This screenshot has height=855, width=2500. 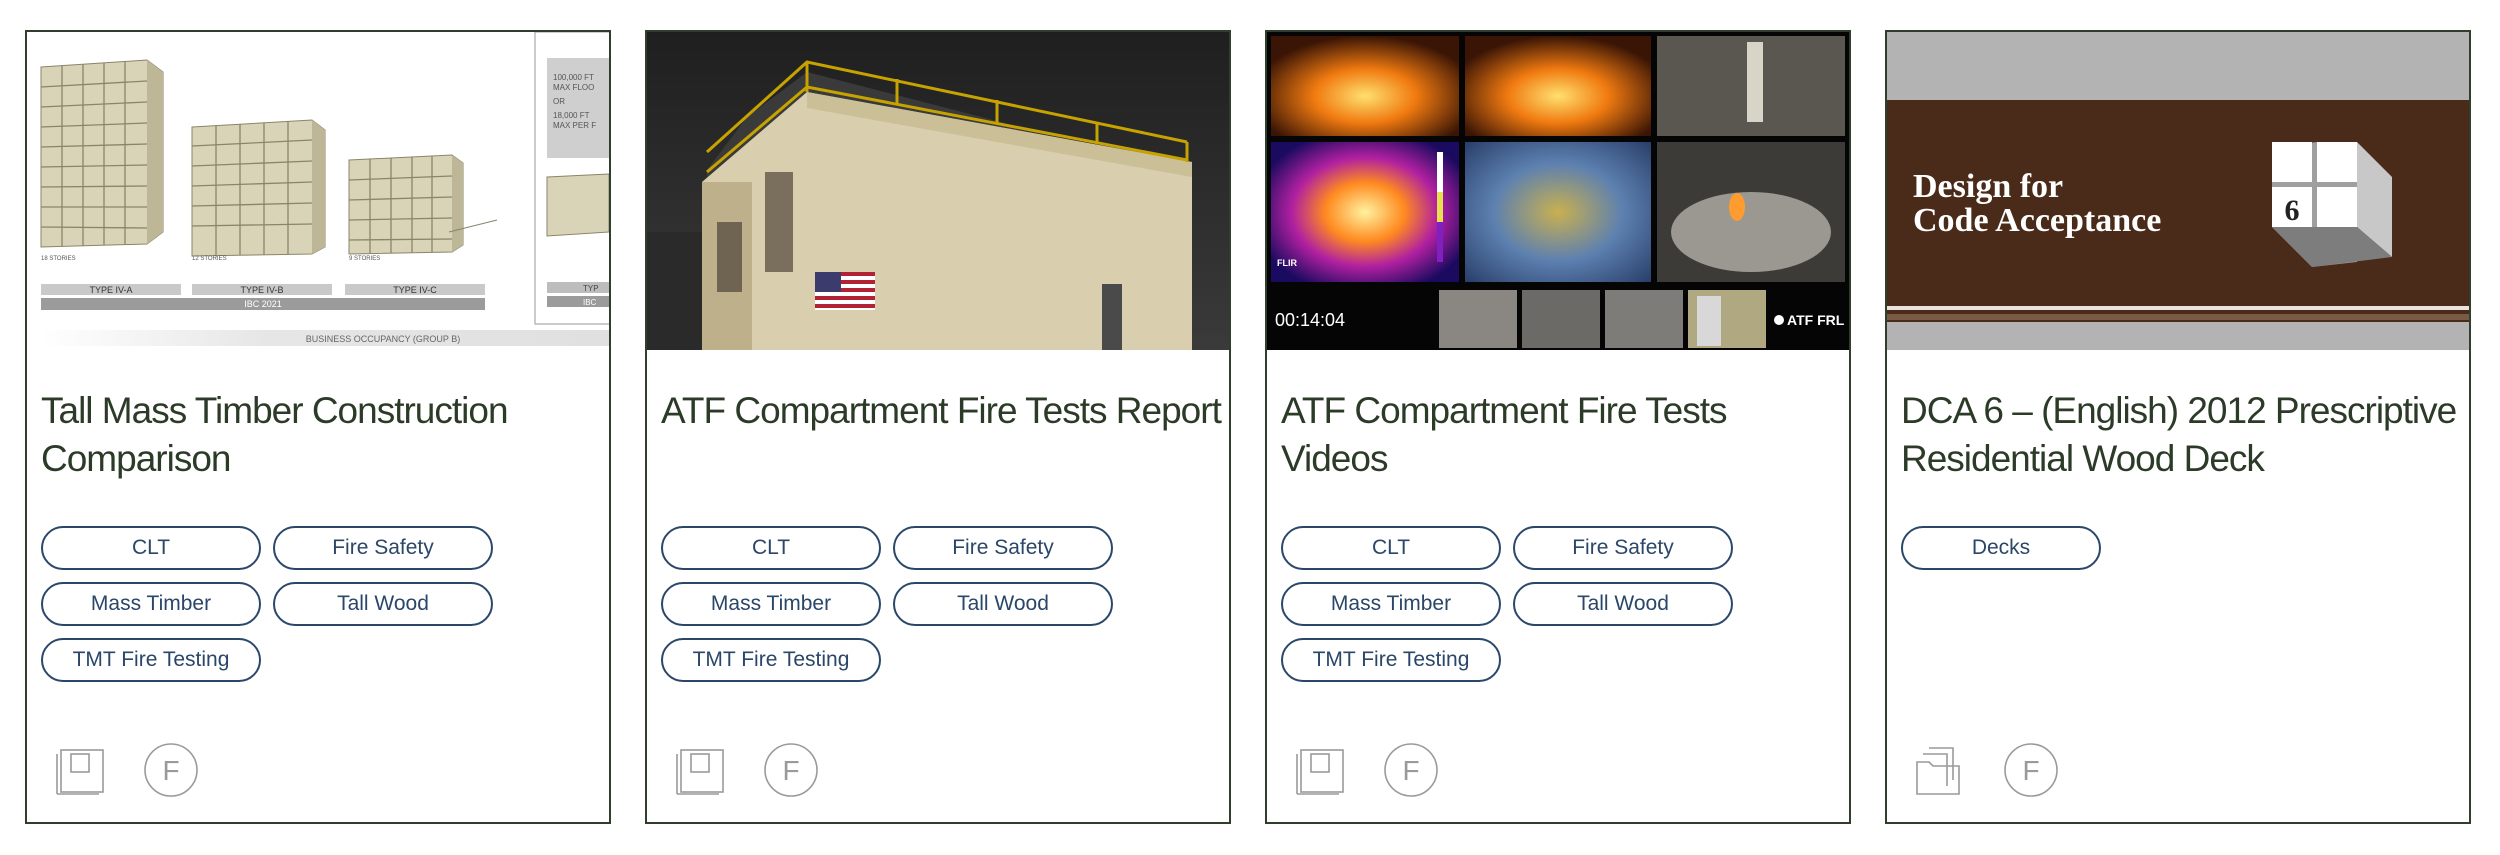 I want to click on panel-text-6: TYP, so click(x=591, y=288).